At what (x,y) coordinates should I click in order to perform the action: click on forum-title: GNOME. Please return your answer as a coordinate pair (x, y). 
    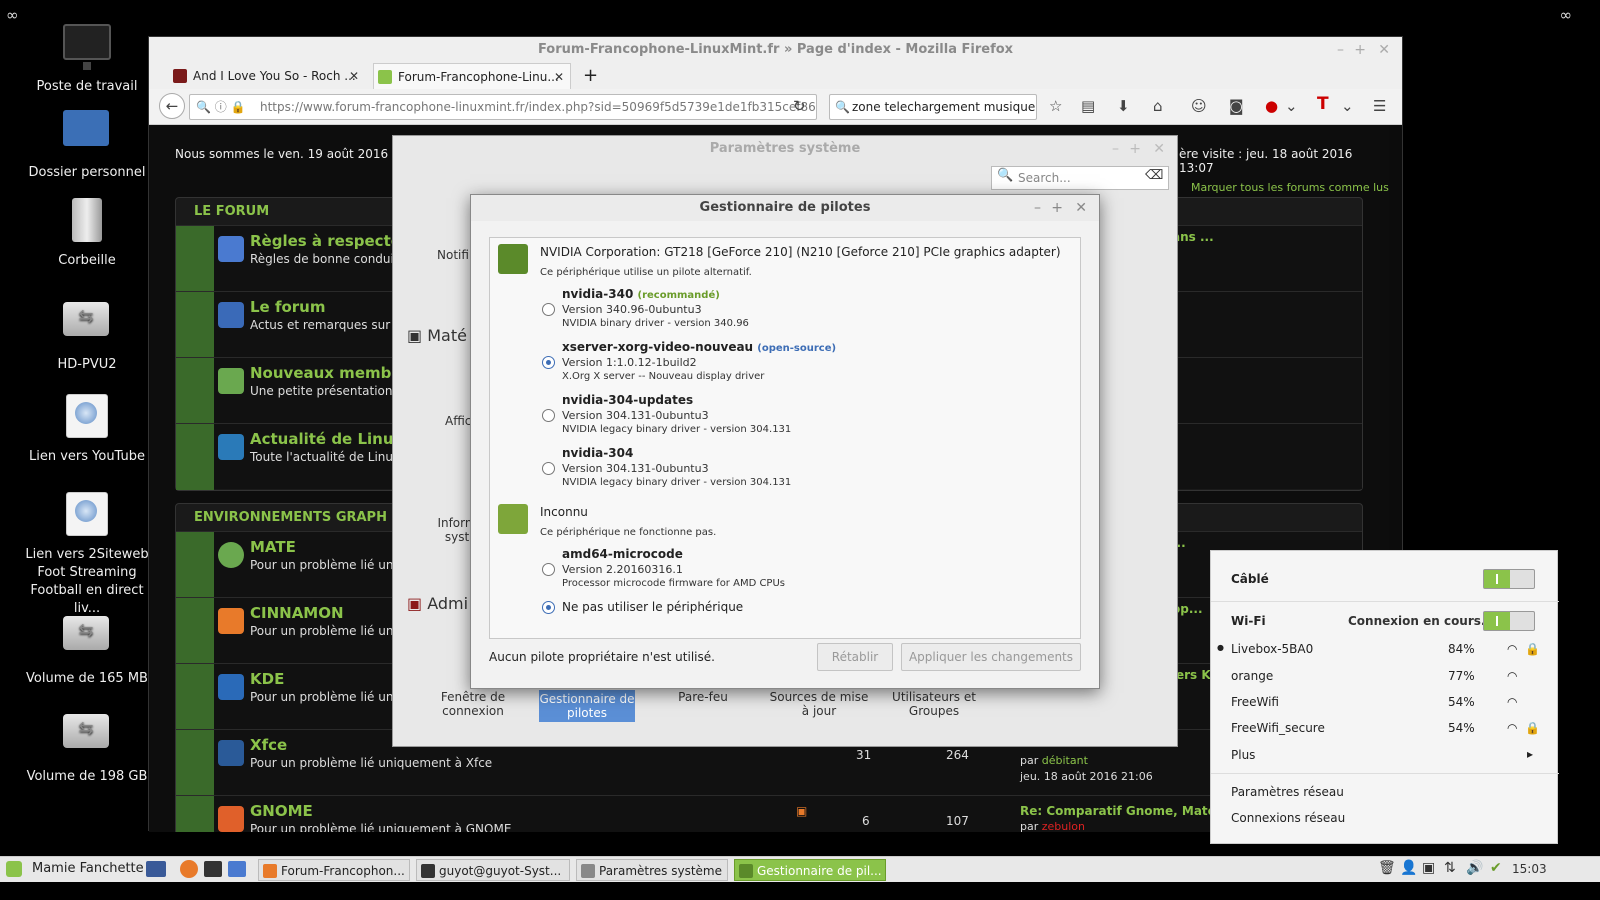
    Looking at the image, I should click on (281, 811).